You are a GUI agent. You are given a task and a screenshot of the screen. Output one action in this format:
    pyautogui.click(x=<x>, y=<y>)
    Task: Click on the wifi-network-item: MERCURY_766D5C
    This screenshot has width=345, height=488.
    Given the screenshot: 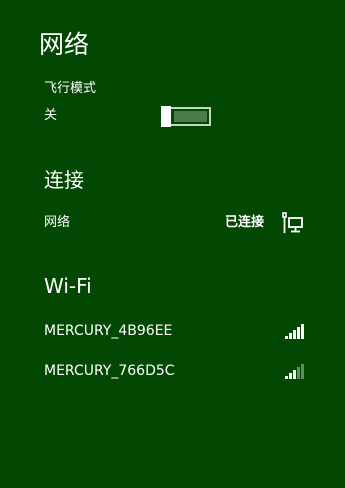 What is the action you would take?
    pyautogui.click(x=172, y=371)
    